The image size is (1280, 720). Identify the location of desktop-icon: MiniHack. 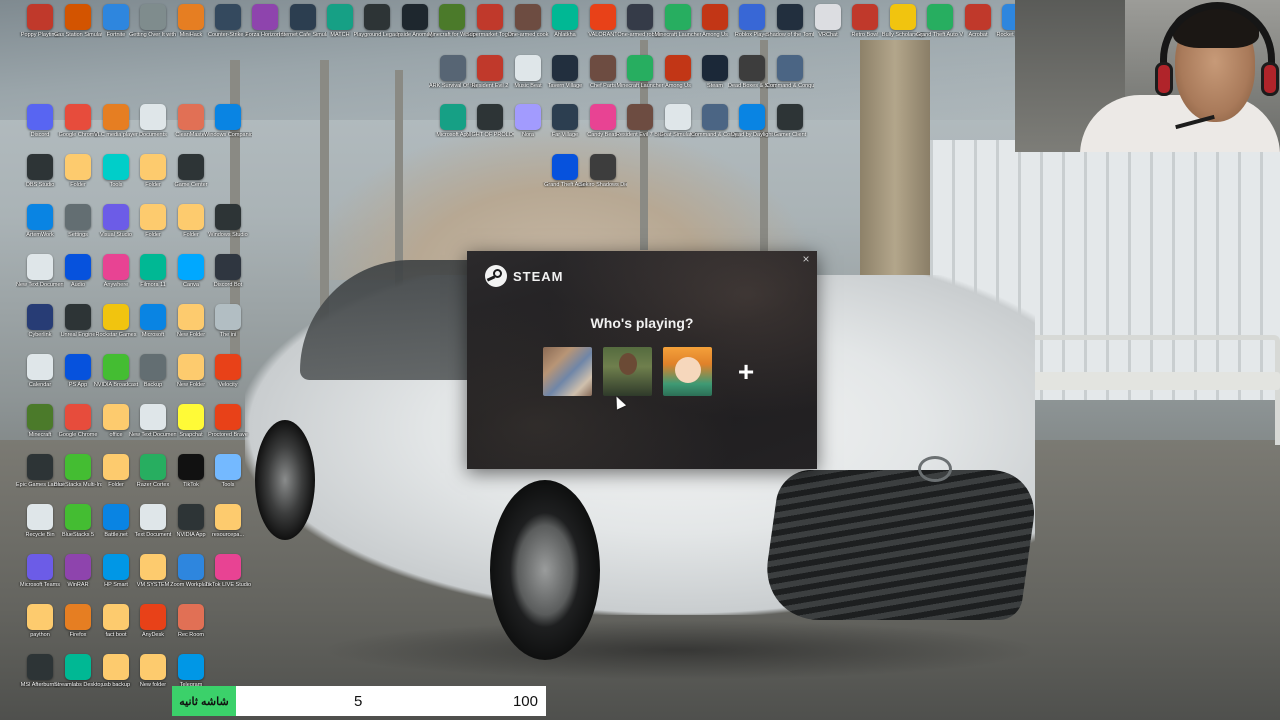
(191, 28).